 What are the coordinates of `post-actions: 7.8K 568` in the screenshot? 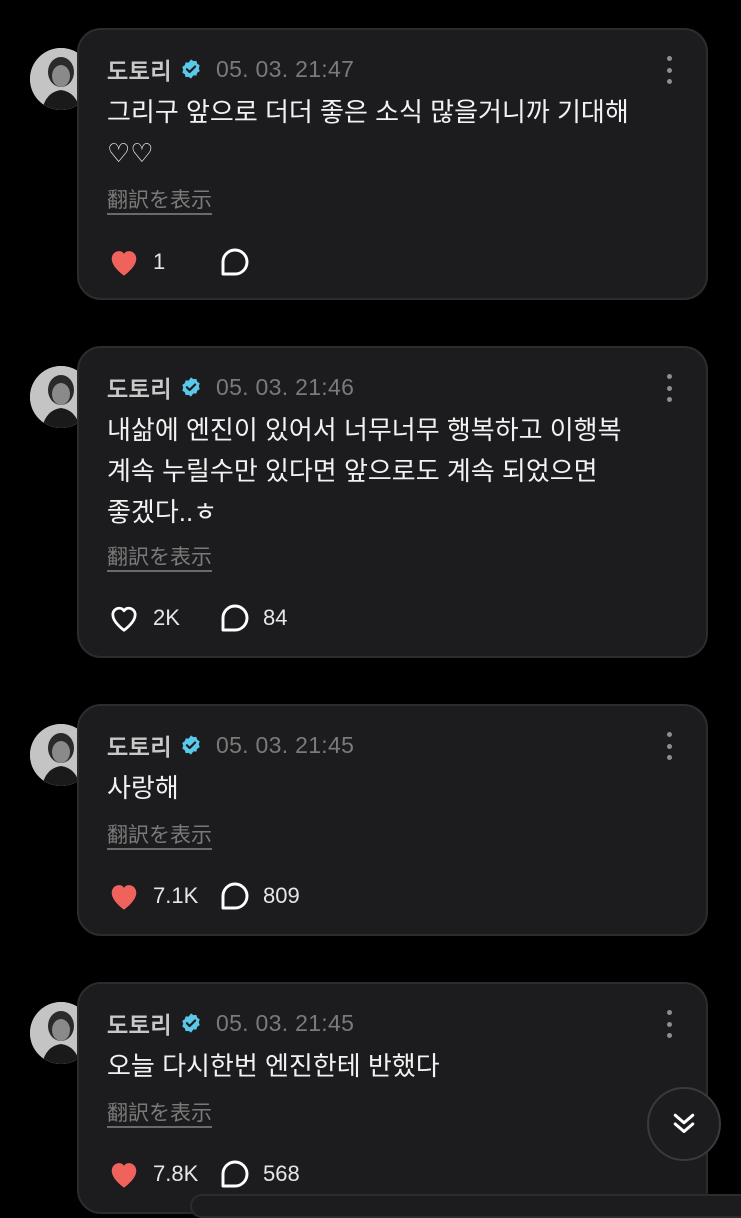 It's located at (203, 1174).